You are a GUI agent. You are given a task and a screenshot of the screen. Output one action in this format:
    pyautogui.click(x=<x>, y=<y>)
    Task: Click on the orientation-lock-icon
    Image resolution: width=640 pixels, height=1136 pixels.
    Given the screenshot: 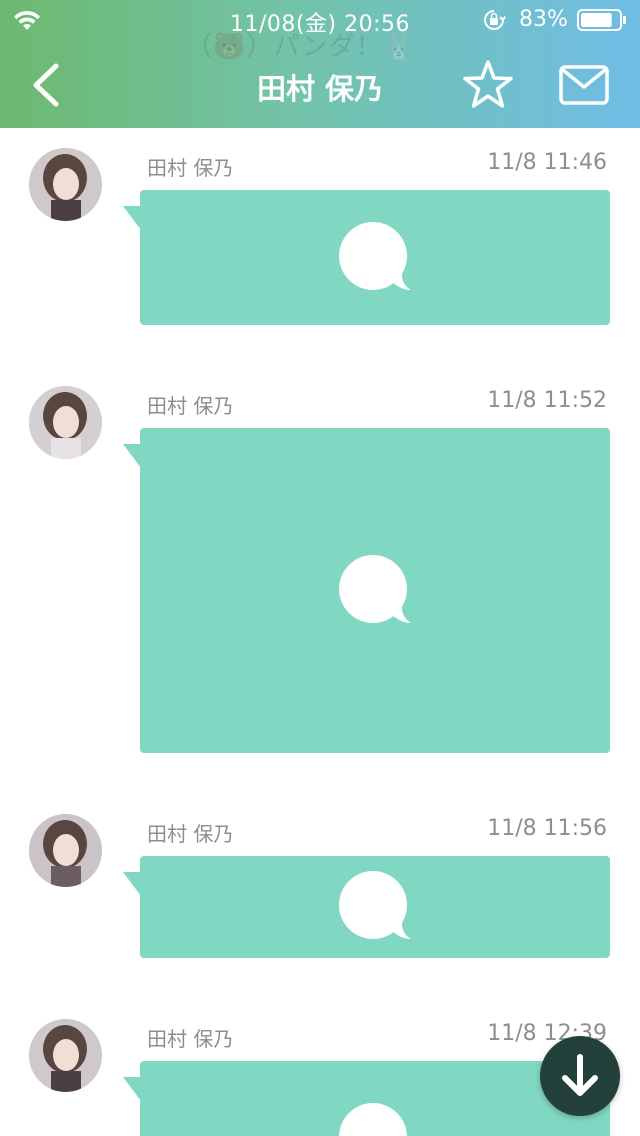 What is the action you would take?
    pyautogui.click(x=495, y=20)
    